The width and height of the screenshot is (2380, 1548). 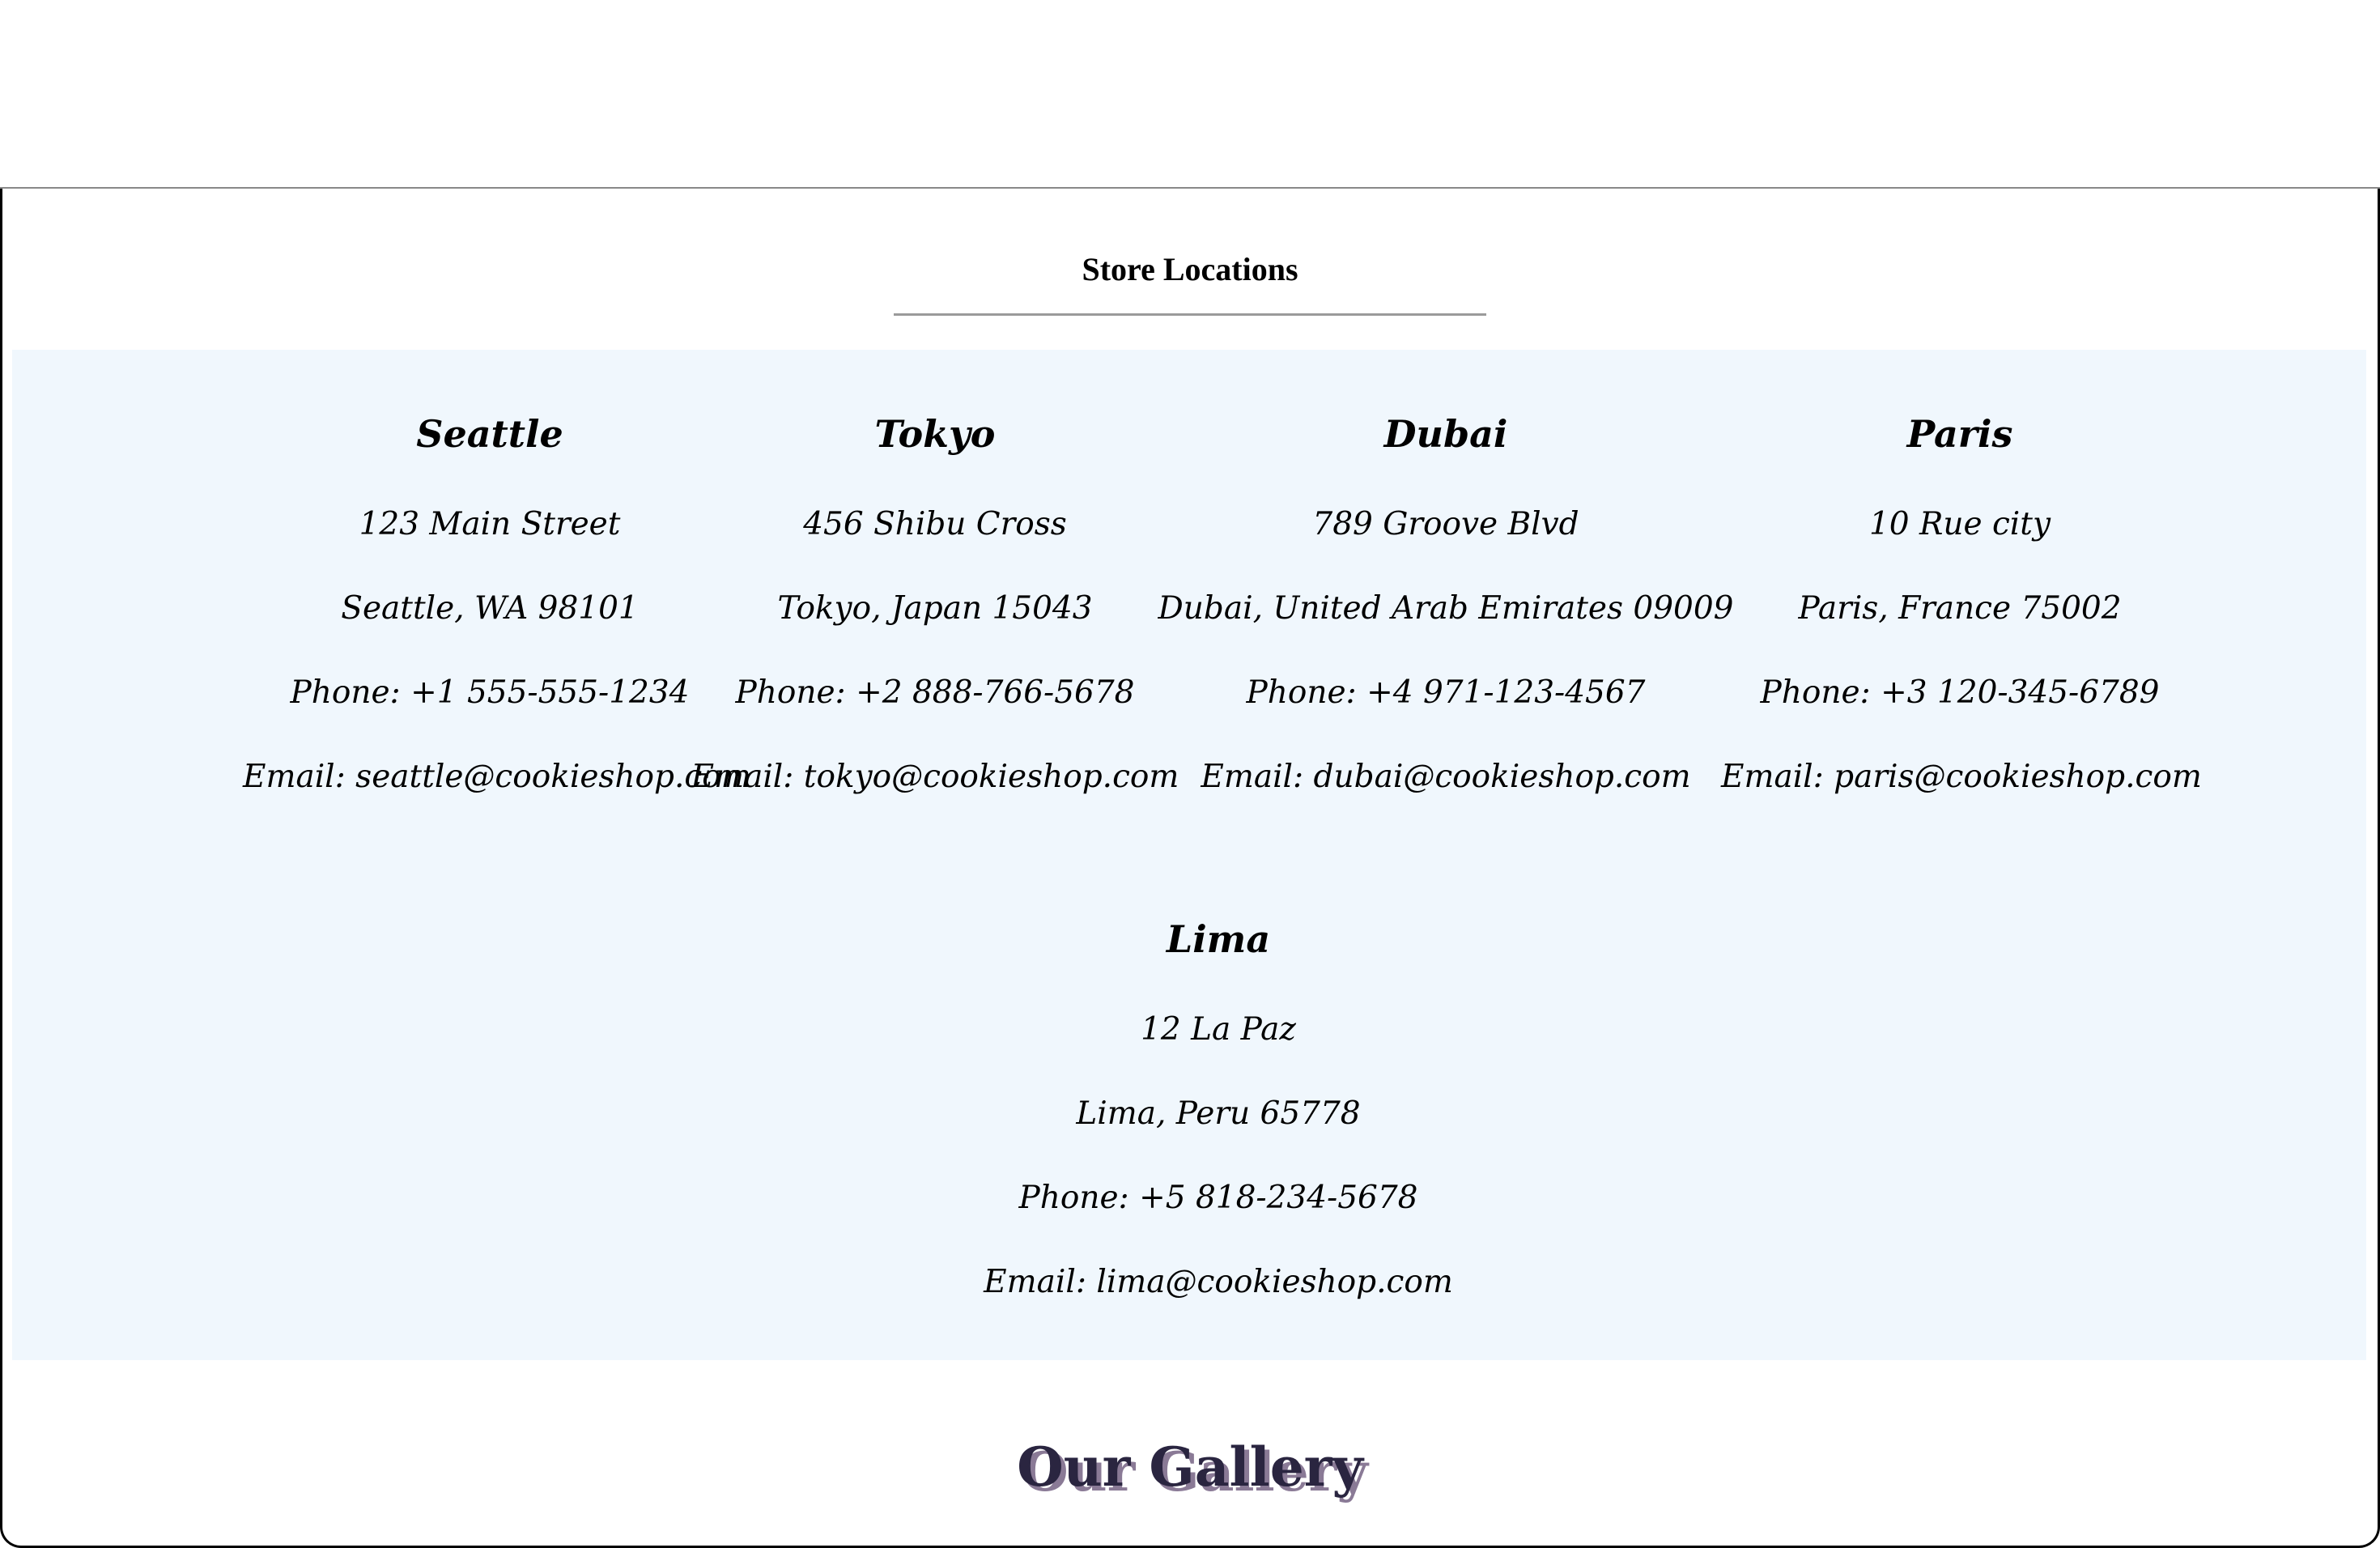 I want to click on section-divider, so click(x=1190, y=314).